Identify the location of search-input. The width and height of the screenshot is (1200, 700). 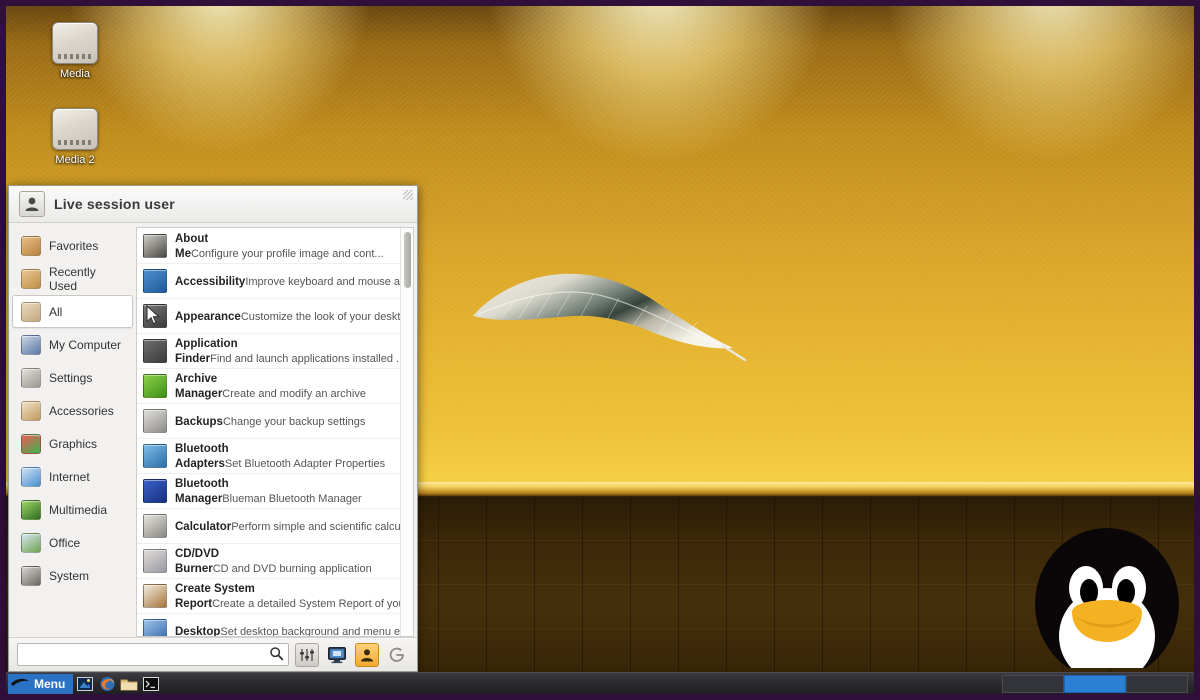
(146, 654).